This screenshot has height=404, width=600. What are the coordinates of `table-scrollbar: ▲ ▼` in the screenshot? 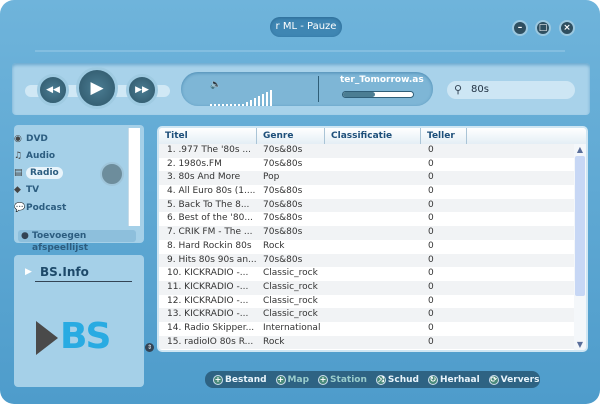 It's located at (580, 247).